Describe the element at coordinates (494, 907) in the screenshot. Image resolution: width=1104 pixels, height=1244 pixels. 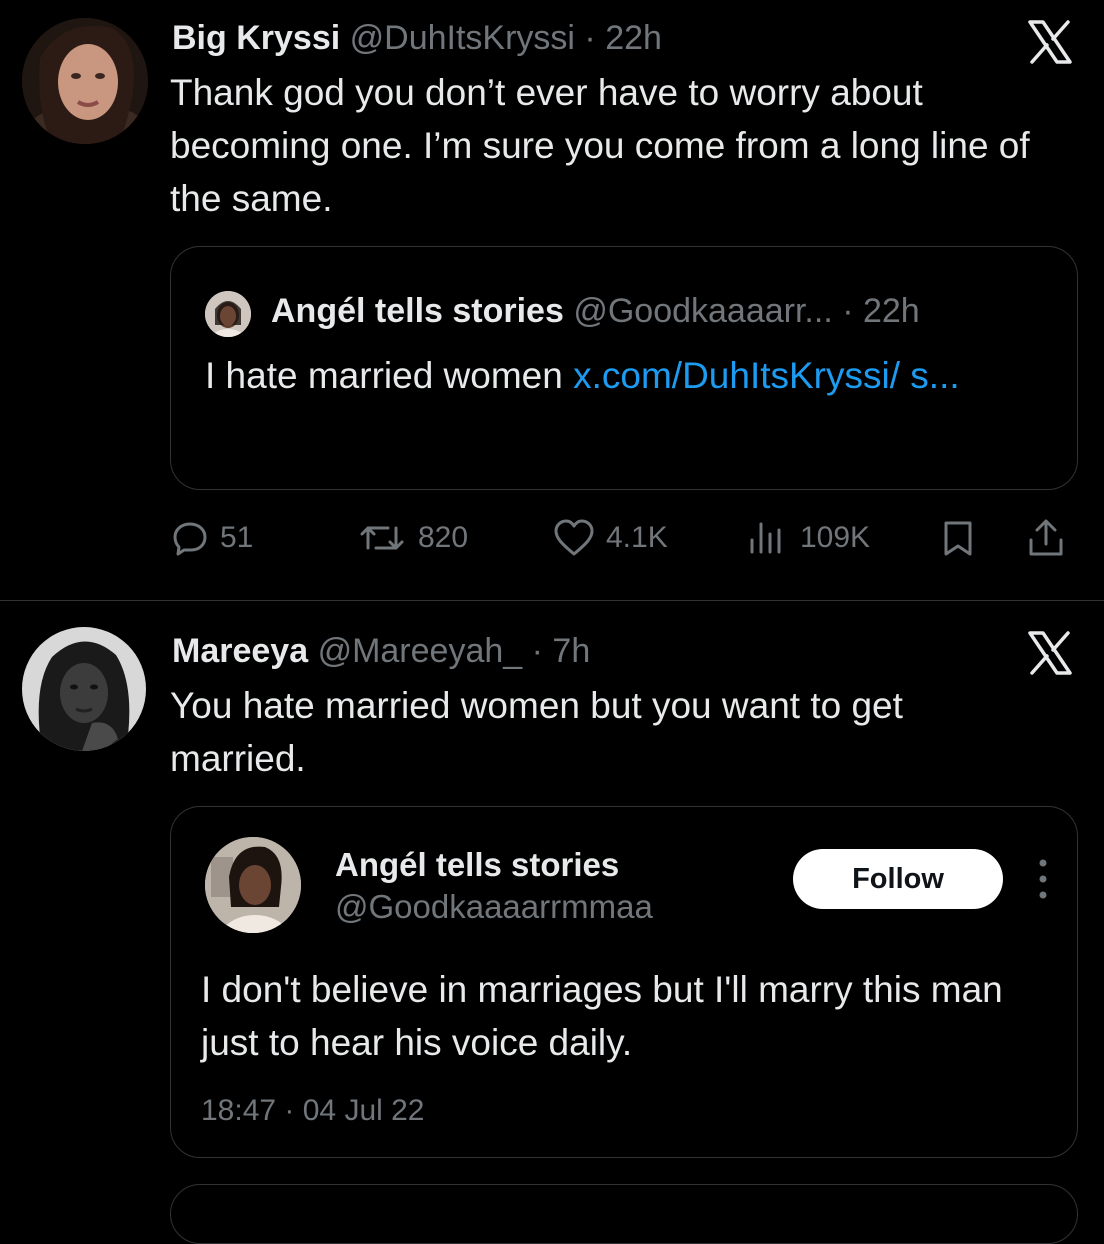
I see `embed-user-handle: @Goodkaaaarrmmaa` at that location.